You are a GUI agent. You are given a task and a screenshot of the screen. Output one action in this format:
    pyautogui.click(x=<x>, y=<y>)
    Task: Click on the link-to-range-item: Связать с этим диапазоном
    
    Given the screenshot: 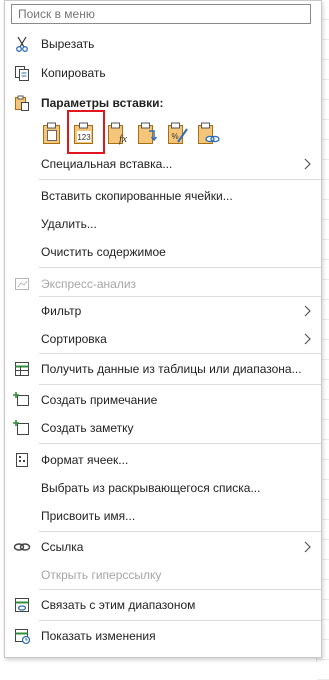 What is the action you would take?
    pyautogui.click(x=163, y=605)
    